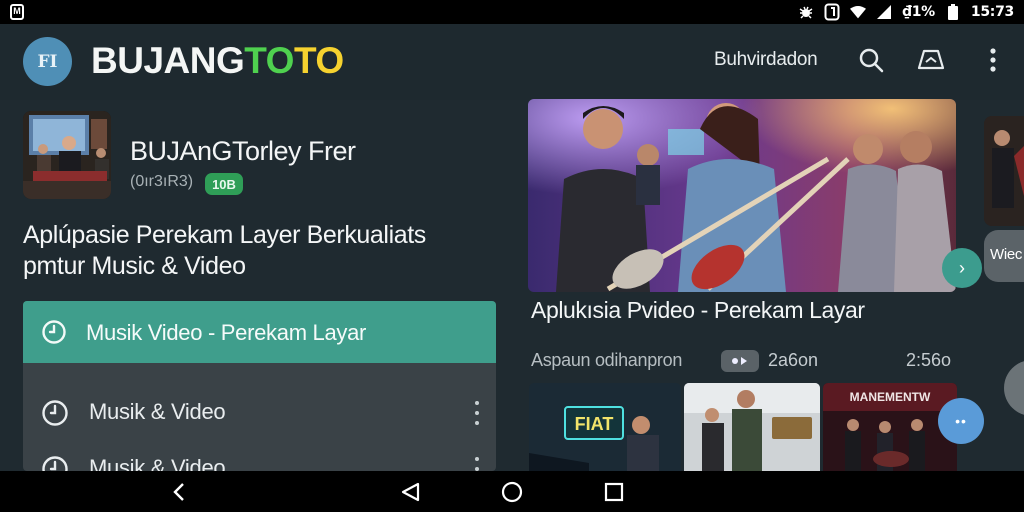  What do you see at coordinates (134, 266) in the screenshot?
I see `headline-line-2: pmtur Music & Video` at bounding box center [134, 266].